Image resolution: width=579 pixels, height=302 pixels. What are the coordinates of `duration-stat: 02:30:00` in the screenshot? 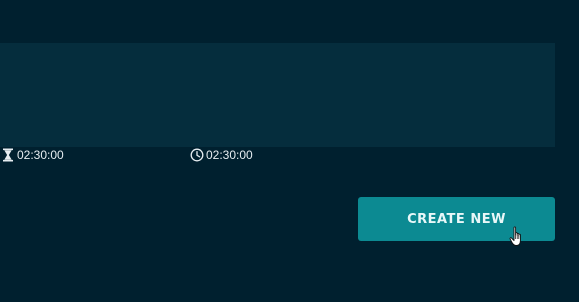 It's located at (32, 155).